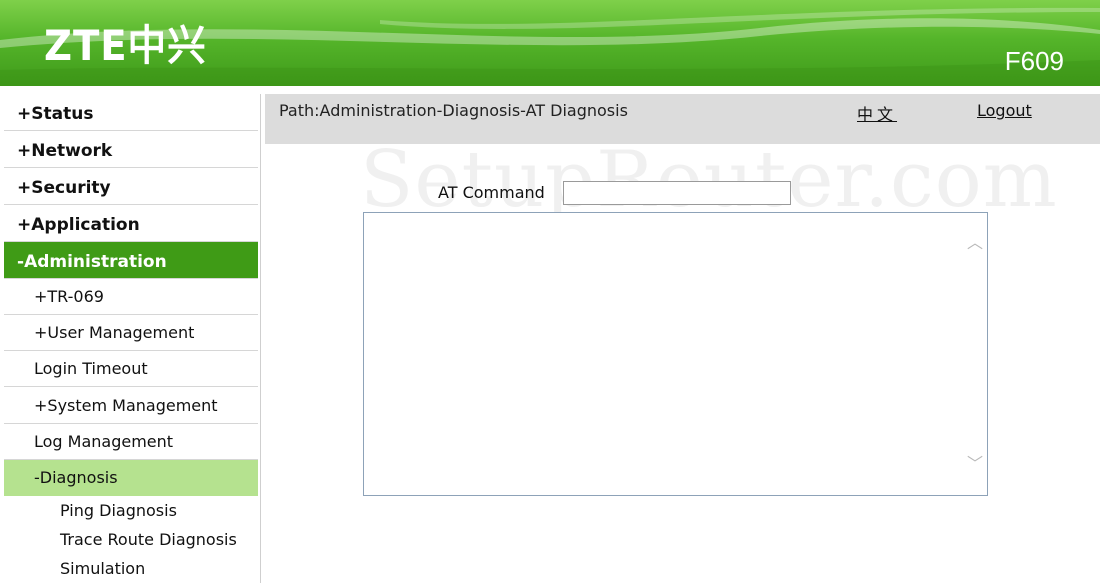 The height and width of the screenshot is (584, 1100). What do you see at coordinates (121, 332) in the screenshot?
I see `sidebar-item-label: User Management` at bounding box center [121, 332].